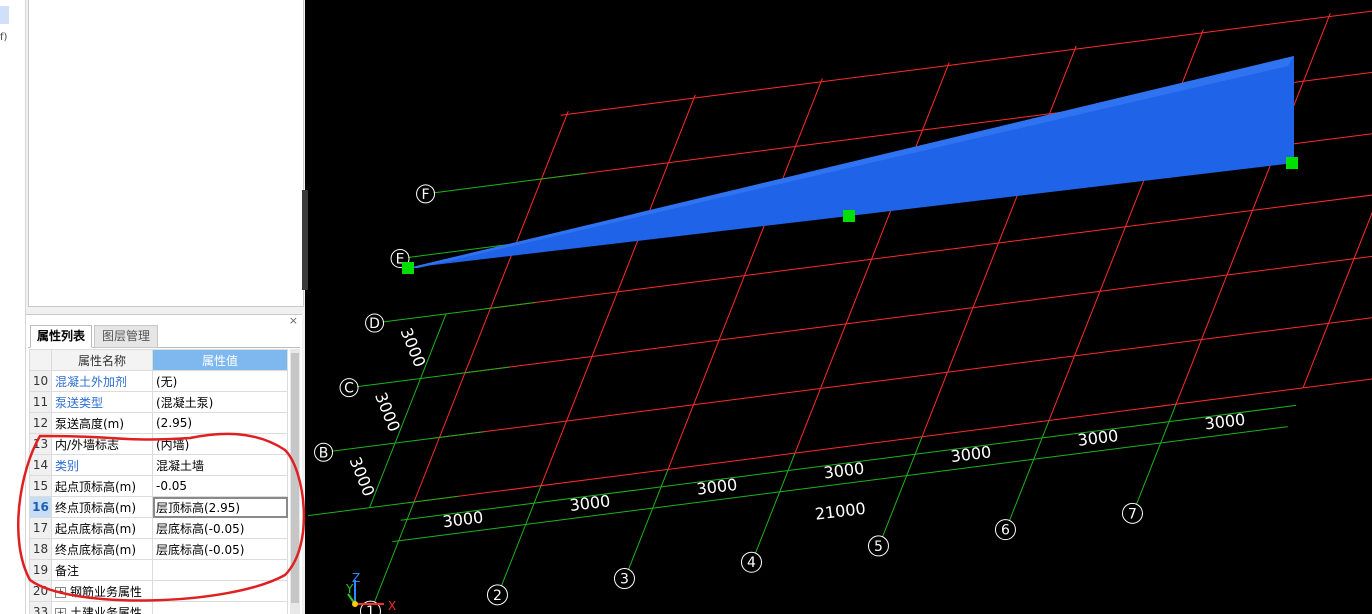 The width and height of the screenshot is (1372, 614). Describe the element at coordinates (1005, 531) in the screenshot. I see `col-axis-label: 6` at that location.